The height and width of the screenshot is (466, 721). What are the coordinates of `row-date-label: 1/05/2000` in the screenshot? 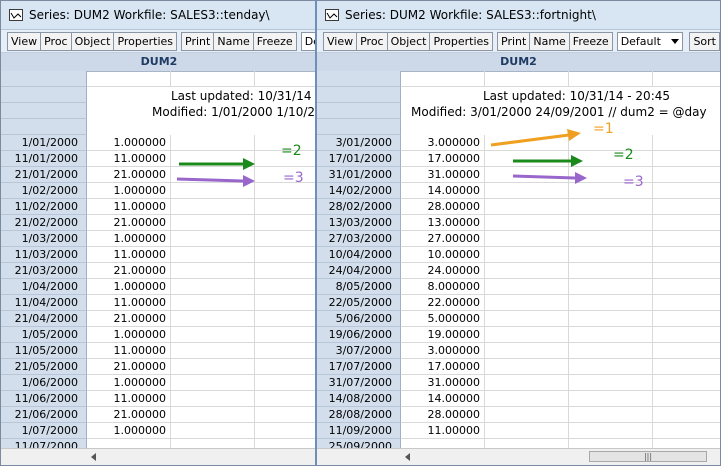 It's located at (44, 335).